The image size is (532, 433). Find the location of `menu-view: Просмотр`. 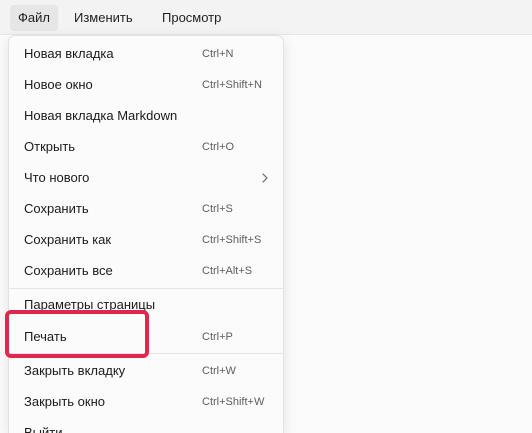

menu-view: Просмотр is located at coordinates (191, 18).